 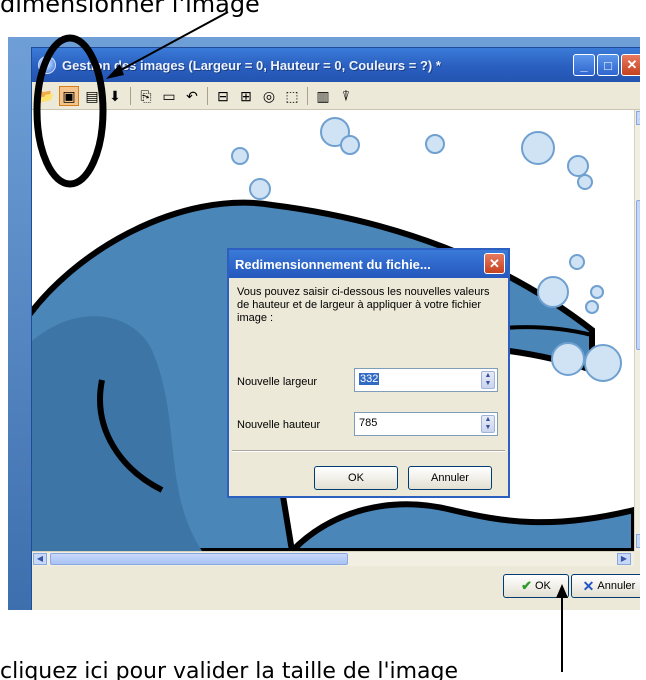 What do you see at coordinates (279, 425) in the screenshot?
I see `height-label: Nouvelle hauteur` at bounding box center [279, 425].